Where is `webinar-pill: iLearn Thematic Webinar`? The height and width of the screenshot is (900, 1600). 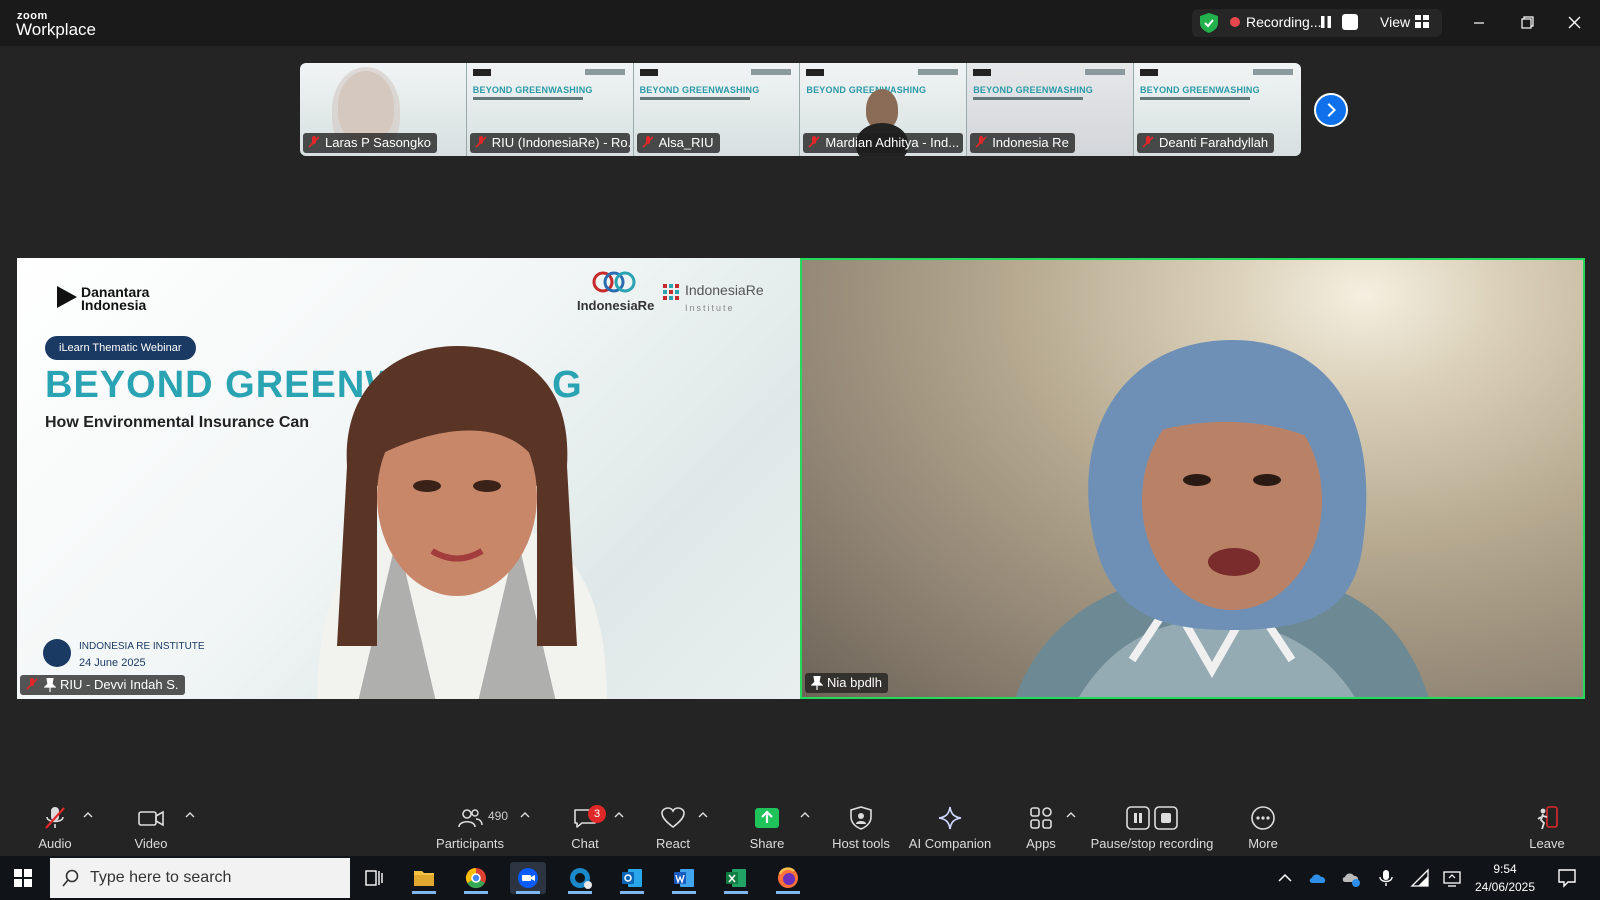 webinar-pill: iLearn Thematic Webinar is located at coordinates (120, 348).